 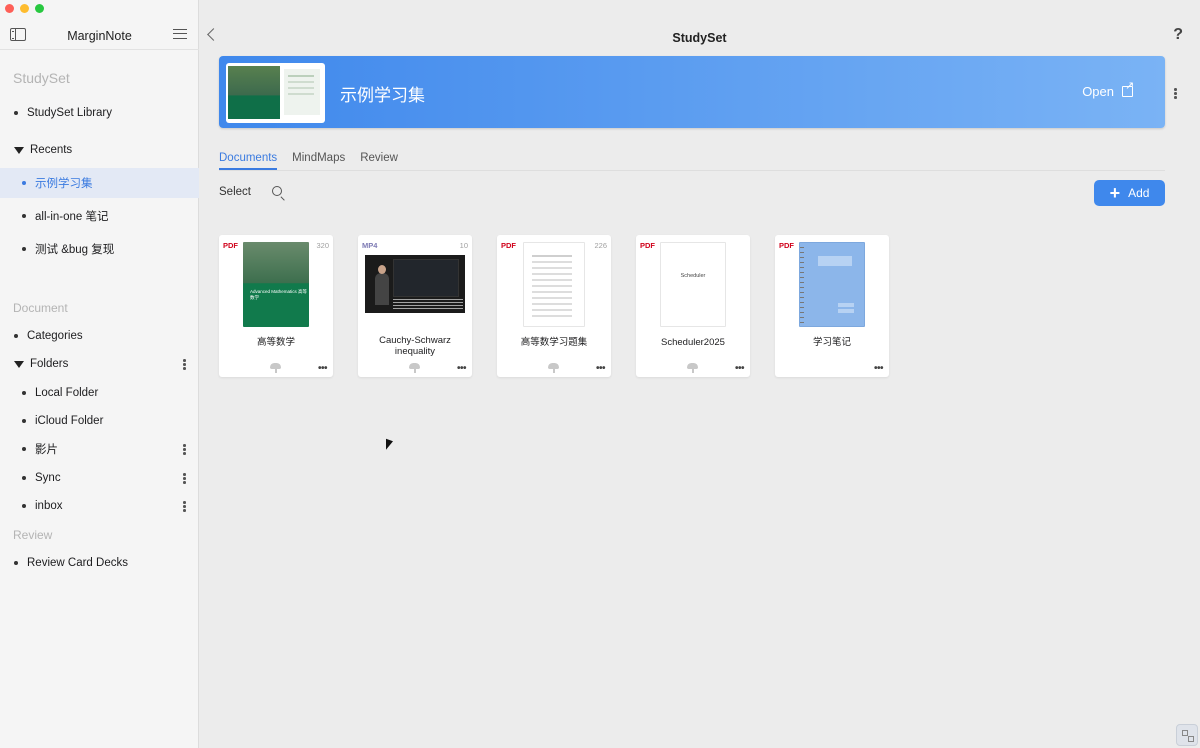 I want to click on studyset-banner: 示例学习集 Open, so click(x=692, y=92).